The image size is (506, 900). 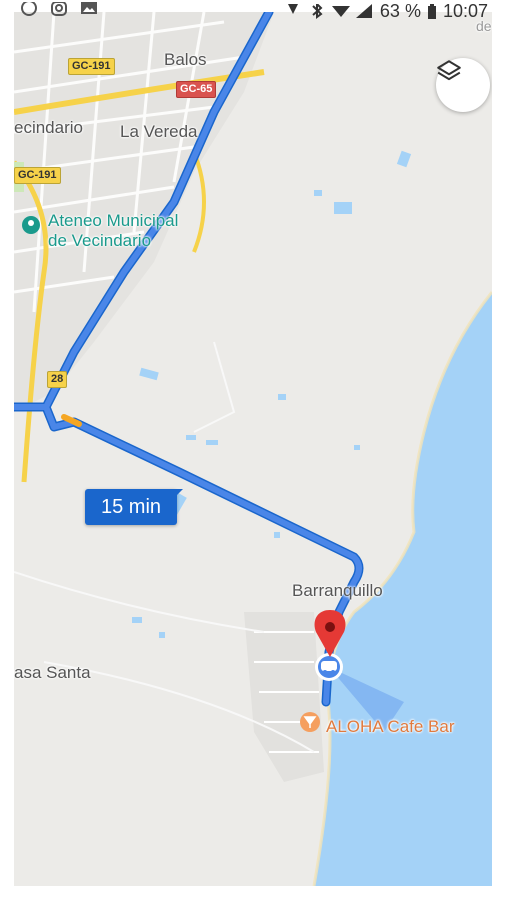 I want to click on poi-label-cafe: ALOHA Cafe Bar, so click(x=390, y=727).